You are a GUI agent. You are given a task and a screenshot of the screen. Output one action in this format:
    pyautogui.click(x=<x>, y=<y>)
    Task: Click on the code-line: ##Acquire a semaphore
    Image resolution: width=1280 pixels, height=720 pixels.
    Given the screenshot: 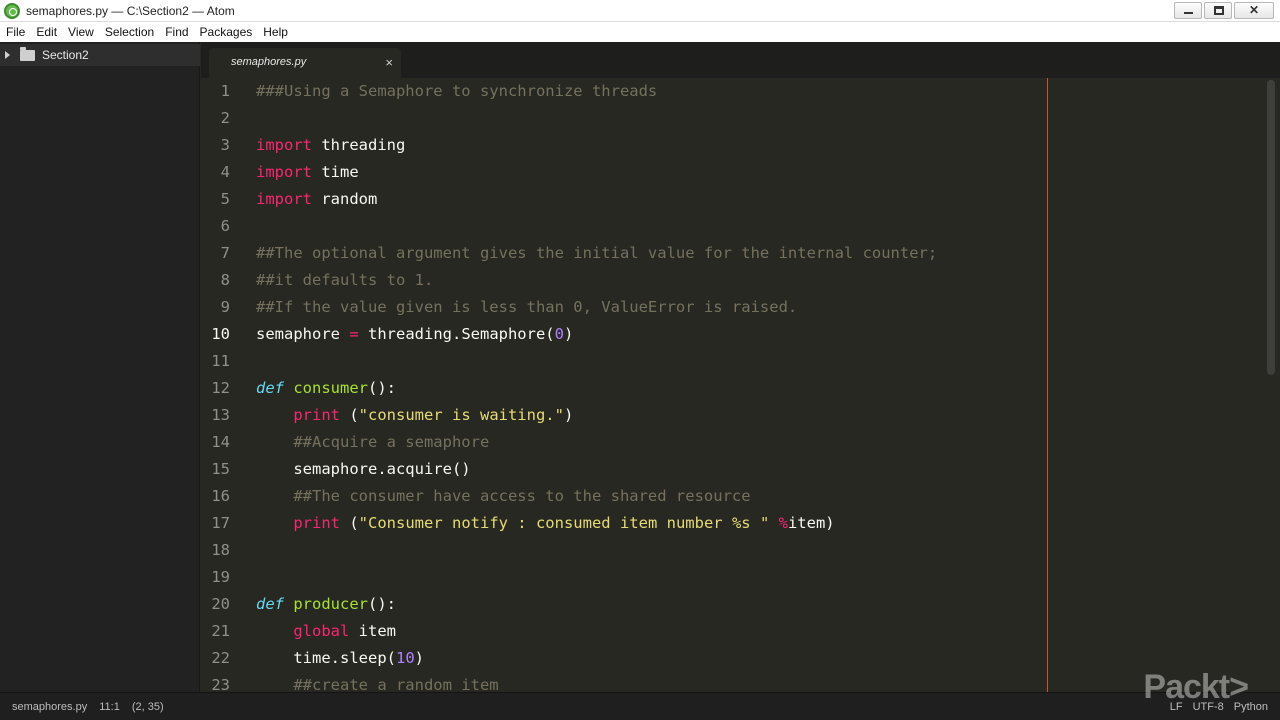 What is the action you would take?
    pyautogui.click(x=372, y=442)
    